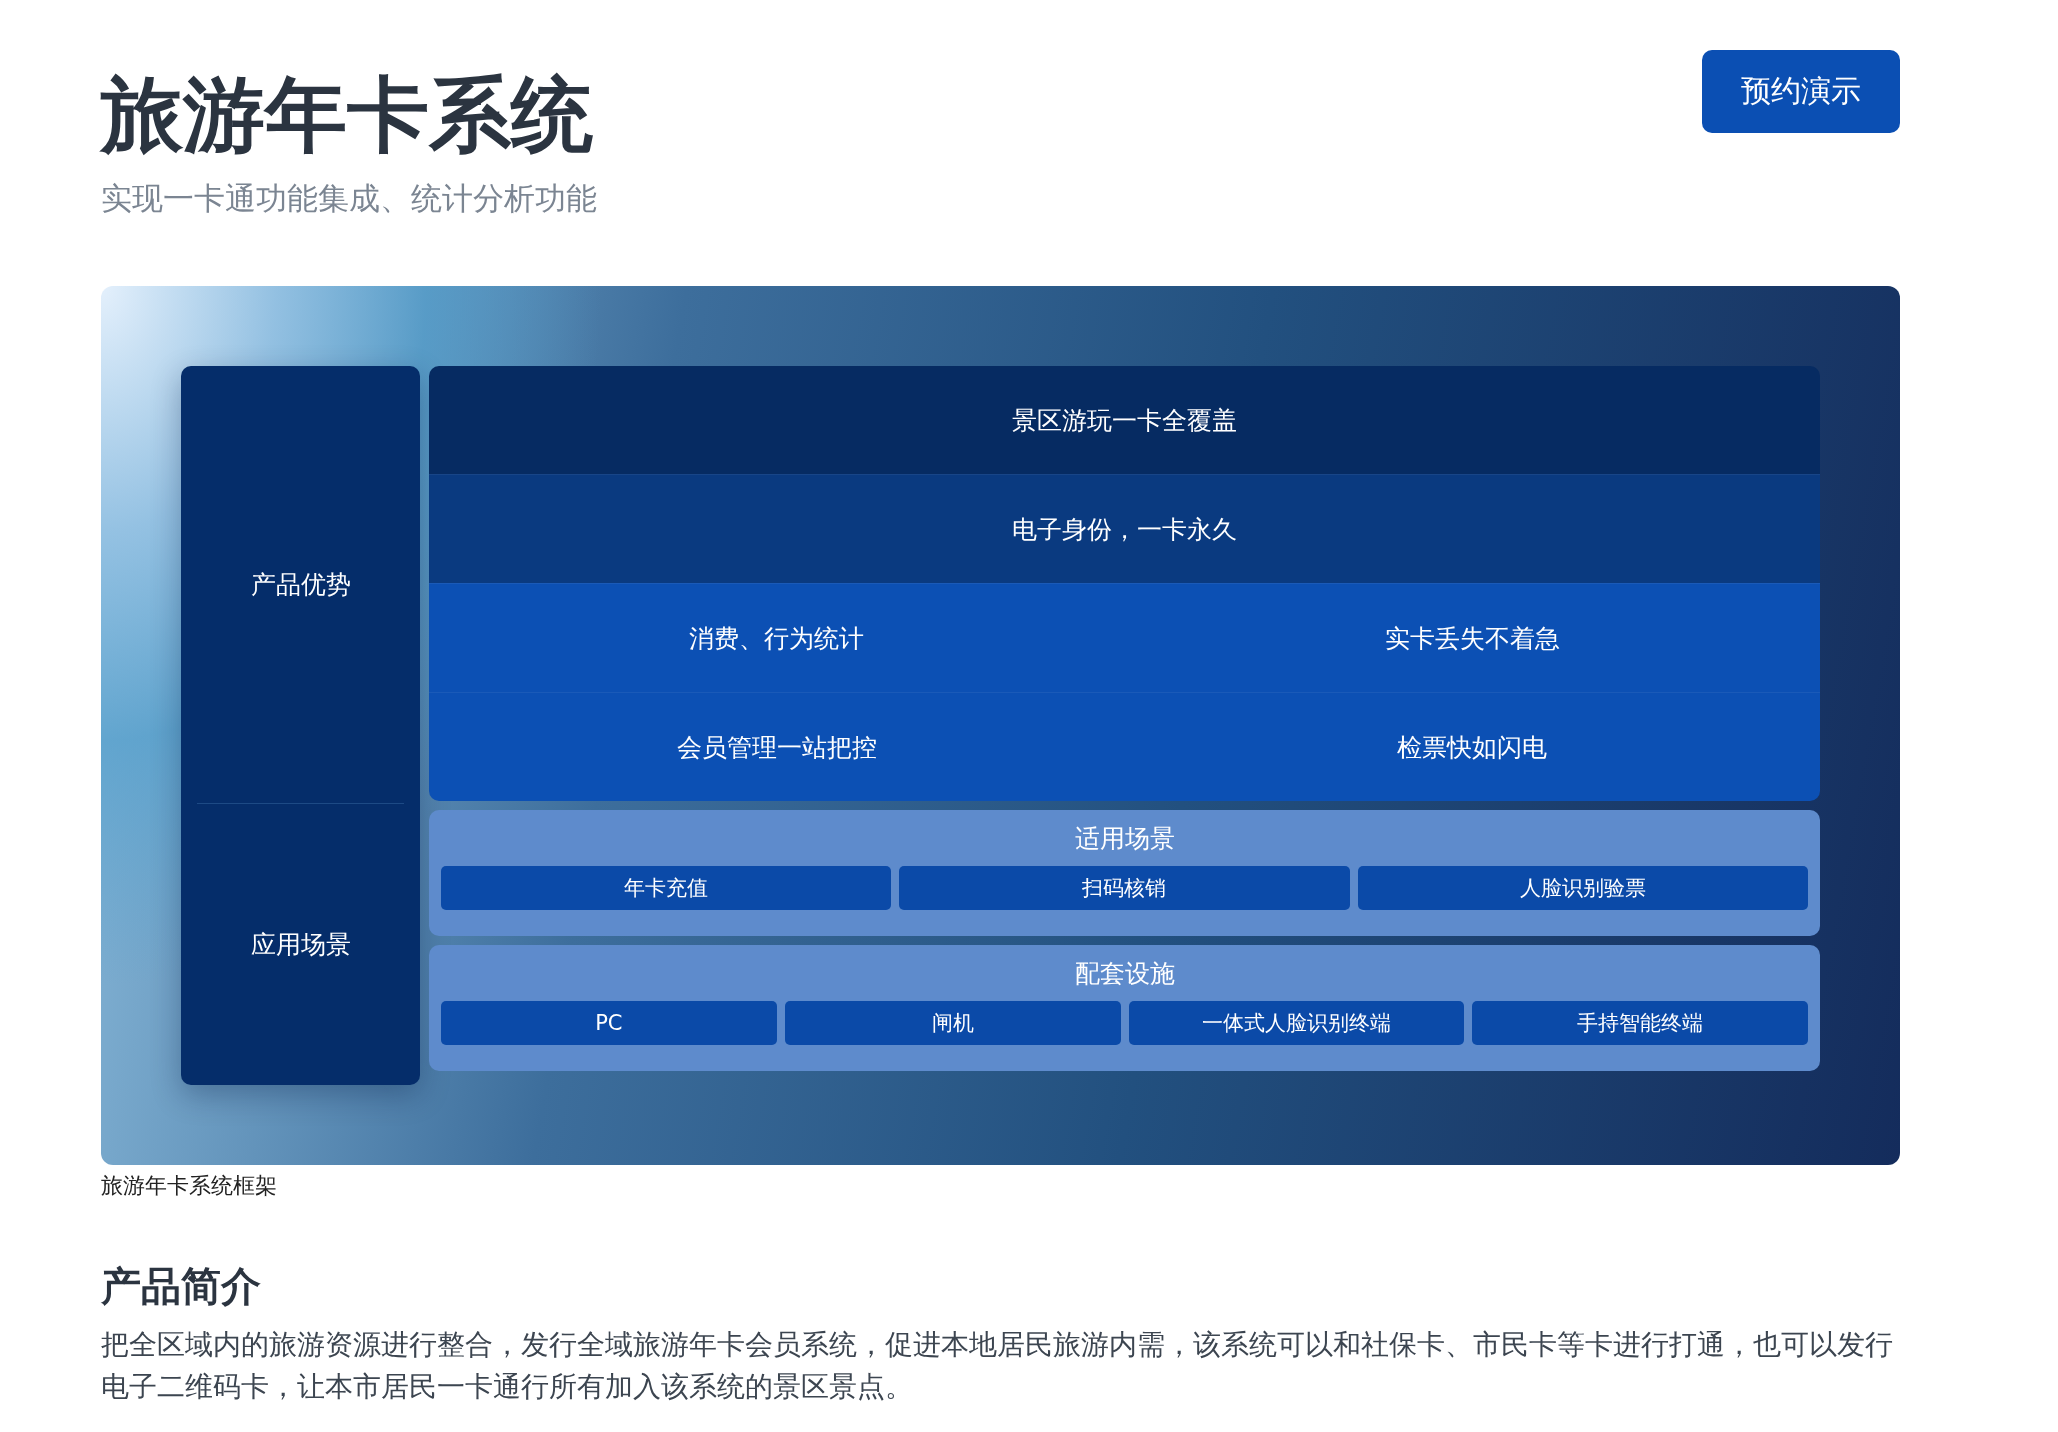 The height and width of the screenshot is (1432, 2058). I want to click on side-label: 应用场景, so click(300, 945).